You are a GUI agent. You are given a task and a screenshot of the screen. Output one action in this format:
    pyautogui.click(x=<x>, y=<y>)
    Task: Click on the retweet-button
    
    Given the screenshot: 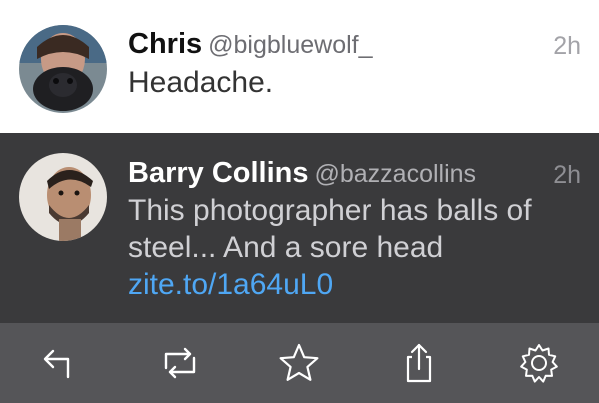 What is the action you would take?
    pyautogui.click(x=180, y=363)
    